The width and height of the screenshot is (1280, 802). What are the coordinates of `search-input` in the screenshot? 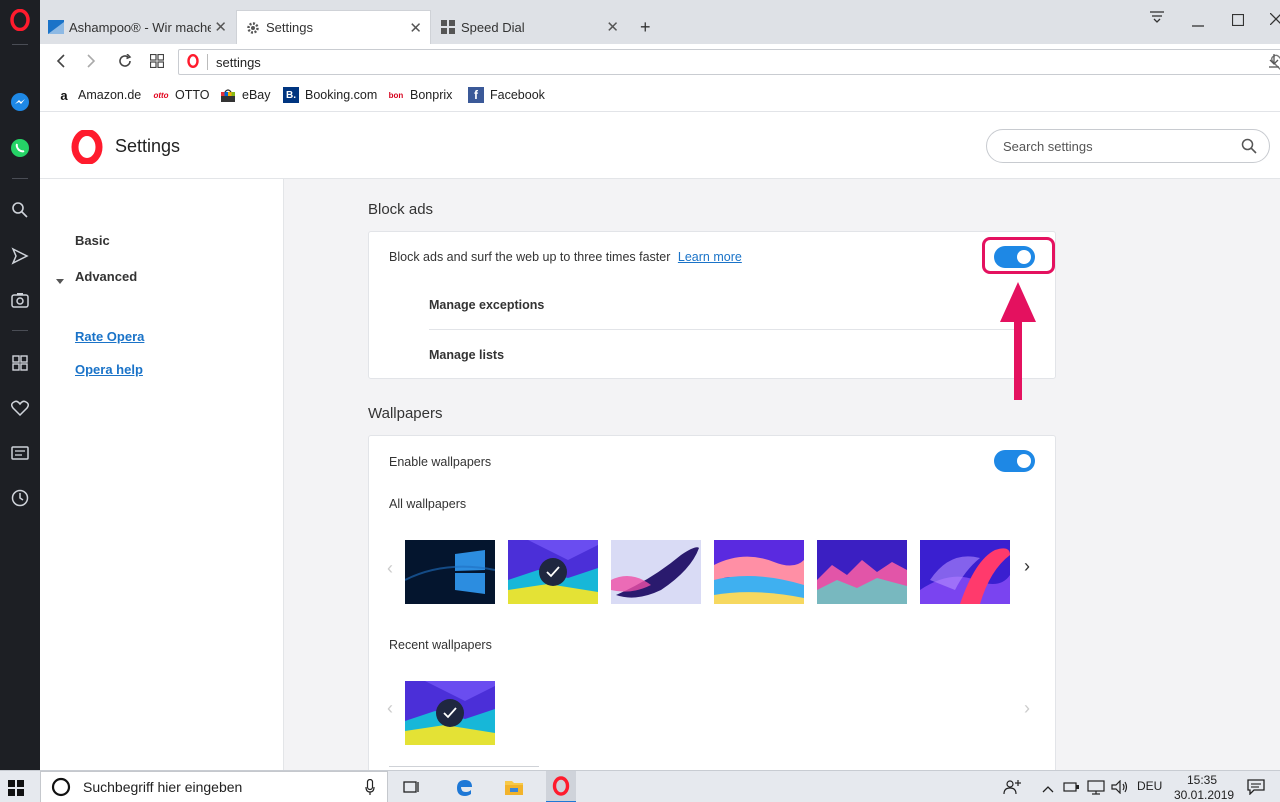 It's located at (1113, 146).